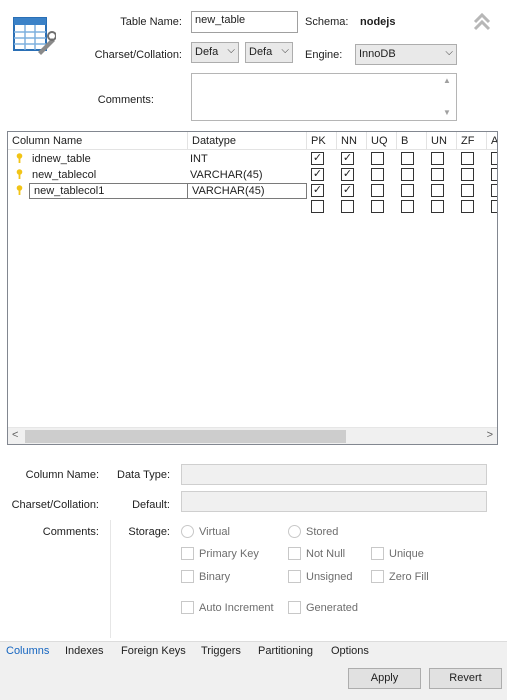 The width and height of the screenshot is (507, 700). I want to click on comments-textarea, so click(324, 97).